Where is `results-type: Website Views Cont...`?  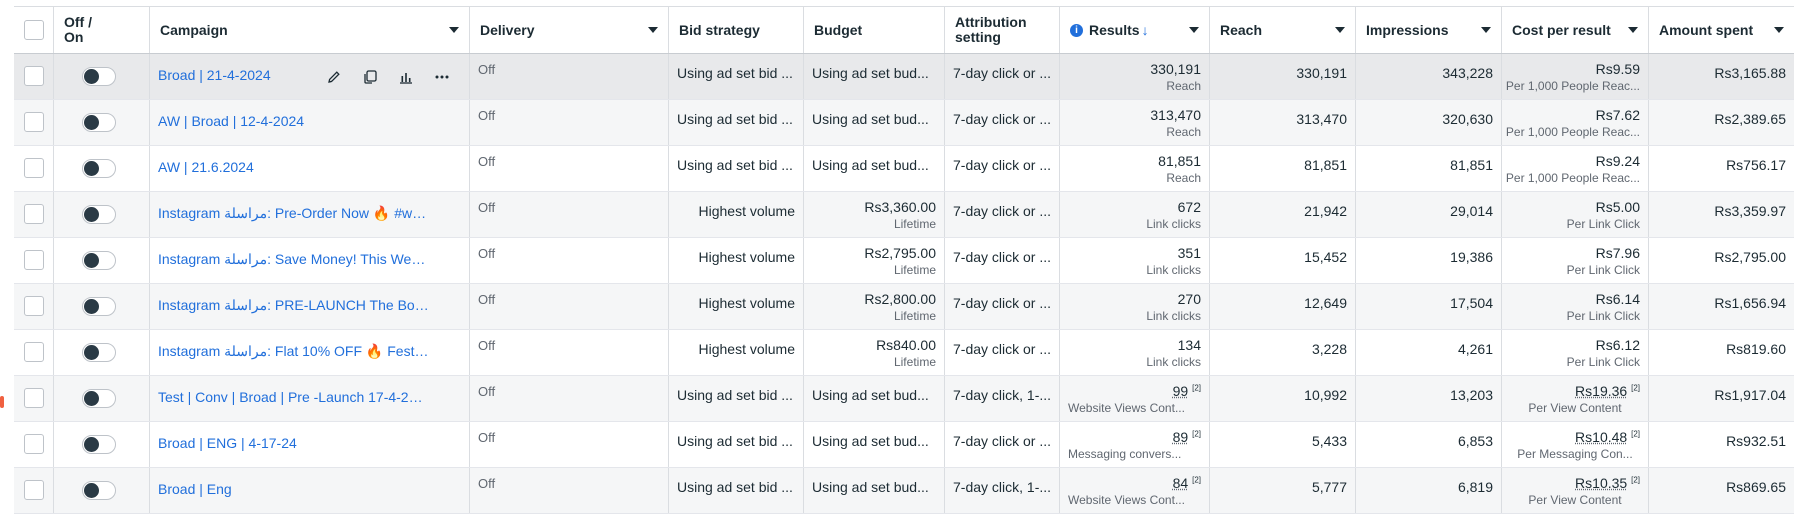 results-type: Website Views Cont... is located at coordinates (1126, 408).